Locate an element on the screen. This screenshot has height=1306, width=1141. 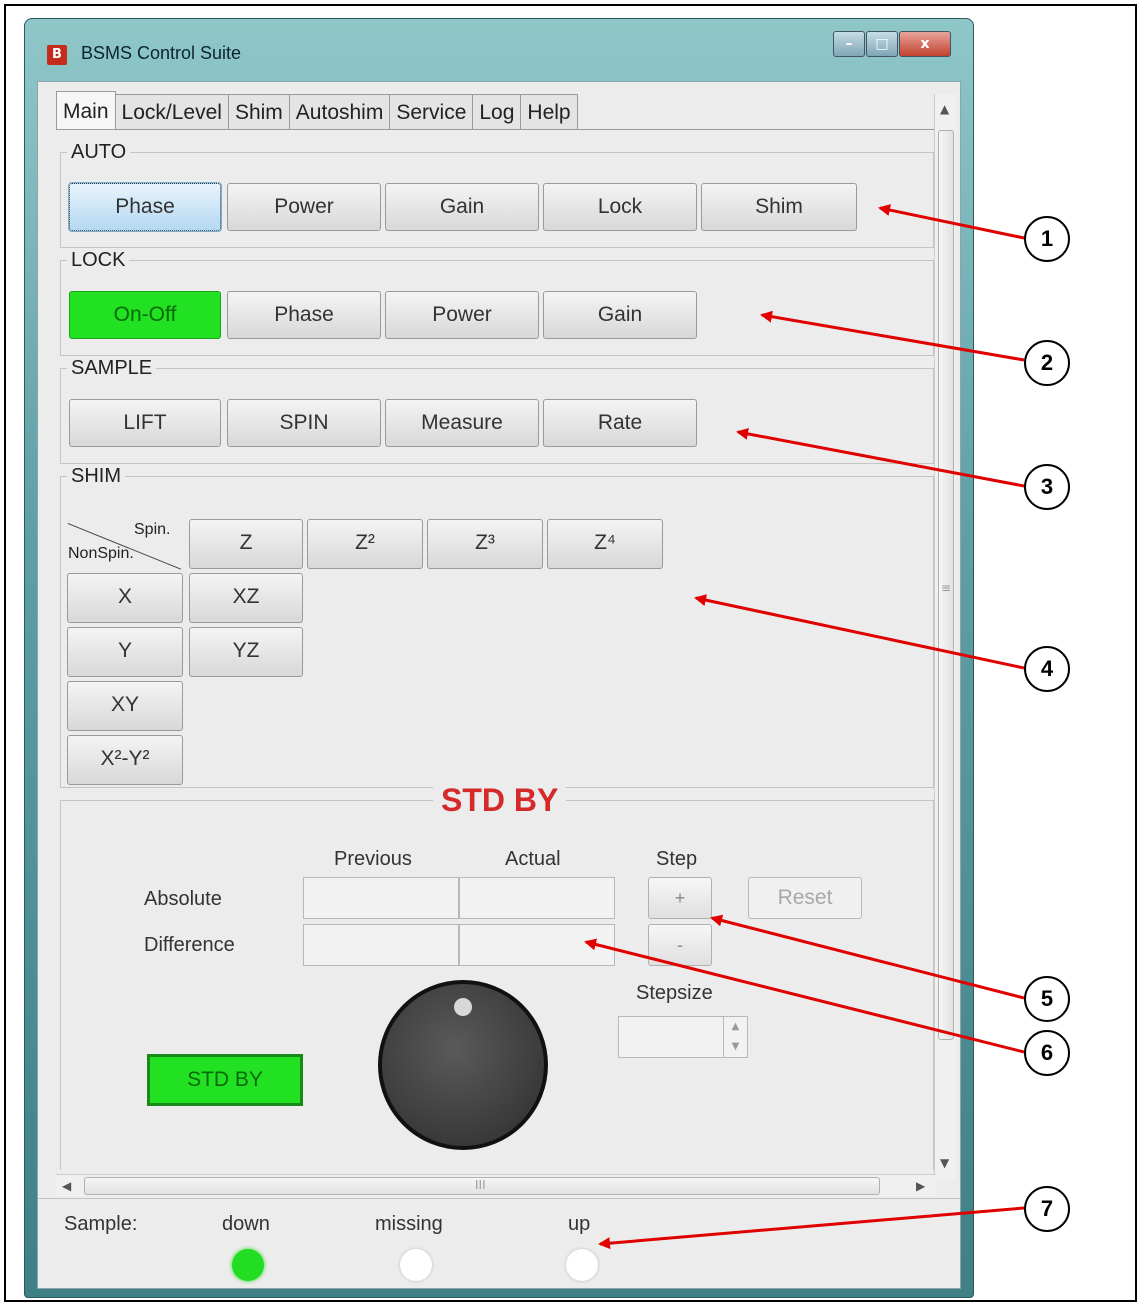
shim-z4-button: Z⁴ is located at coordinates (605, 544).